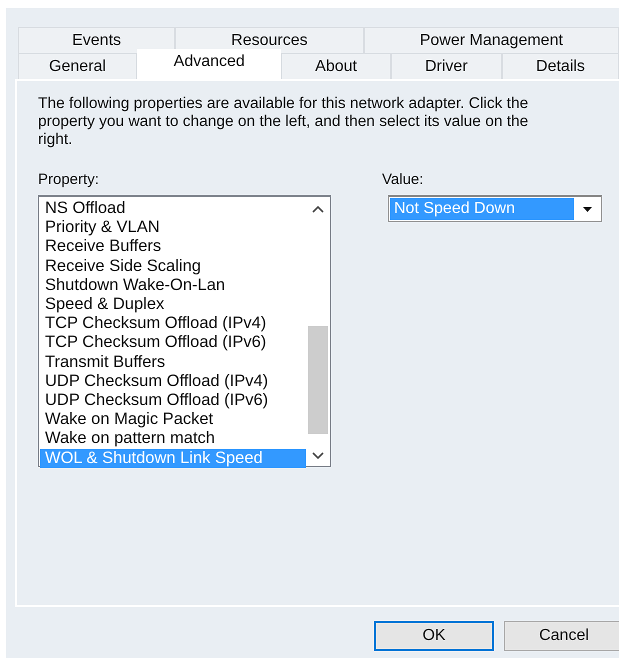 The height and width of the screenshot is (658, 619). I want to click on tab: Resources, so click(269, 40).